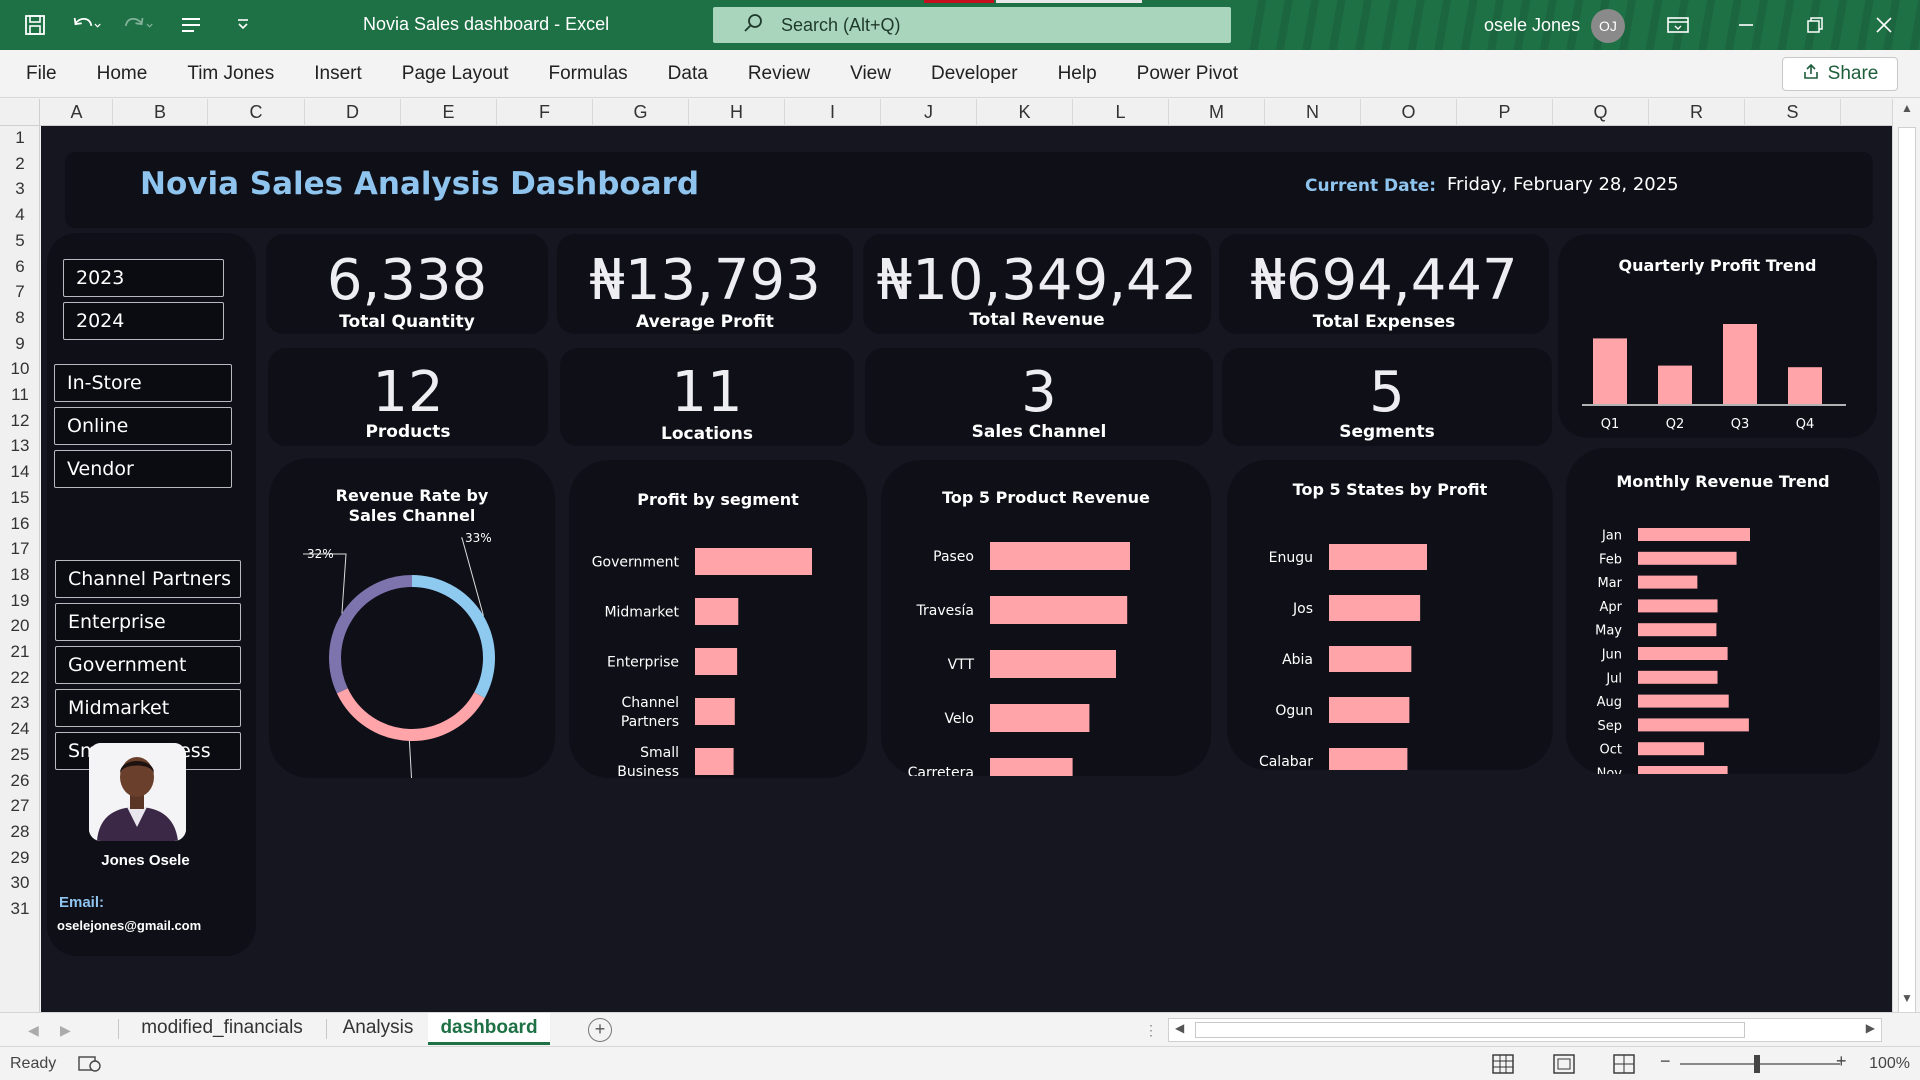 This screenshot has height=1080, width=1920. I want to click on row-header-5: 5, so click(19, 241).